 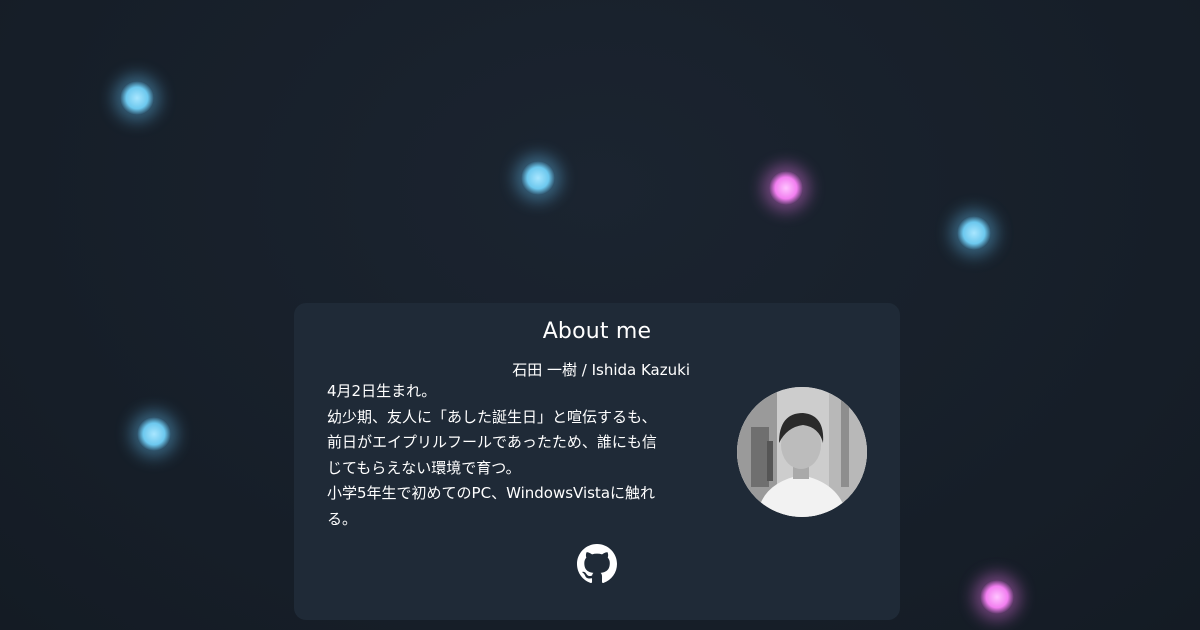 I want to click on bio-line: じてもらえない環境で育つ。, so click(x=424, y=467).